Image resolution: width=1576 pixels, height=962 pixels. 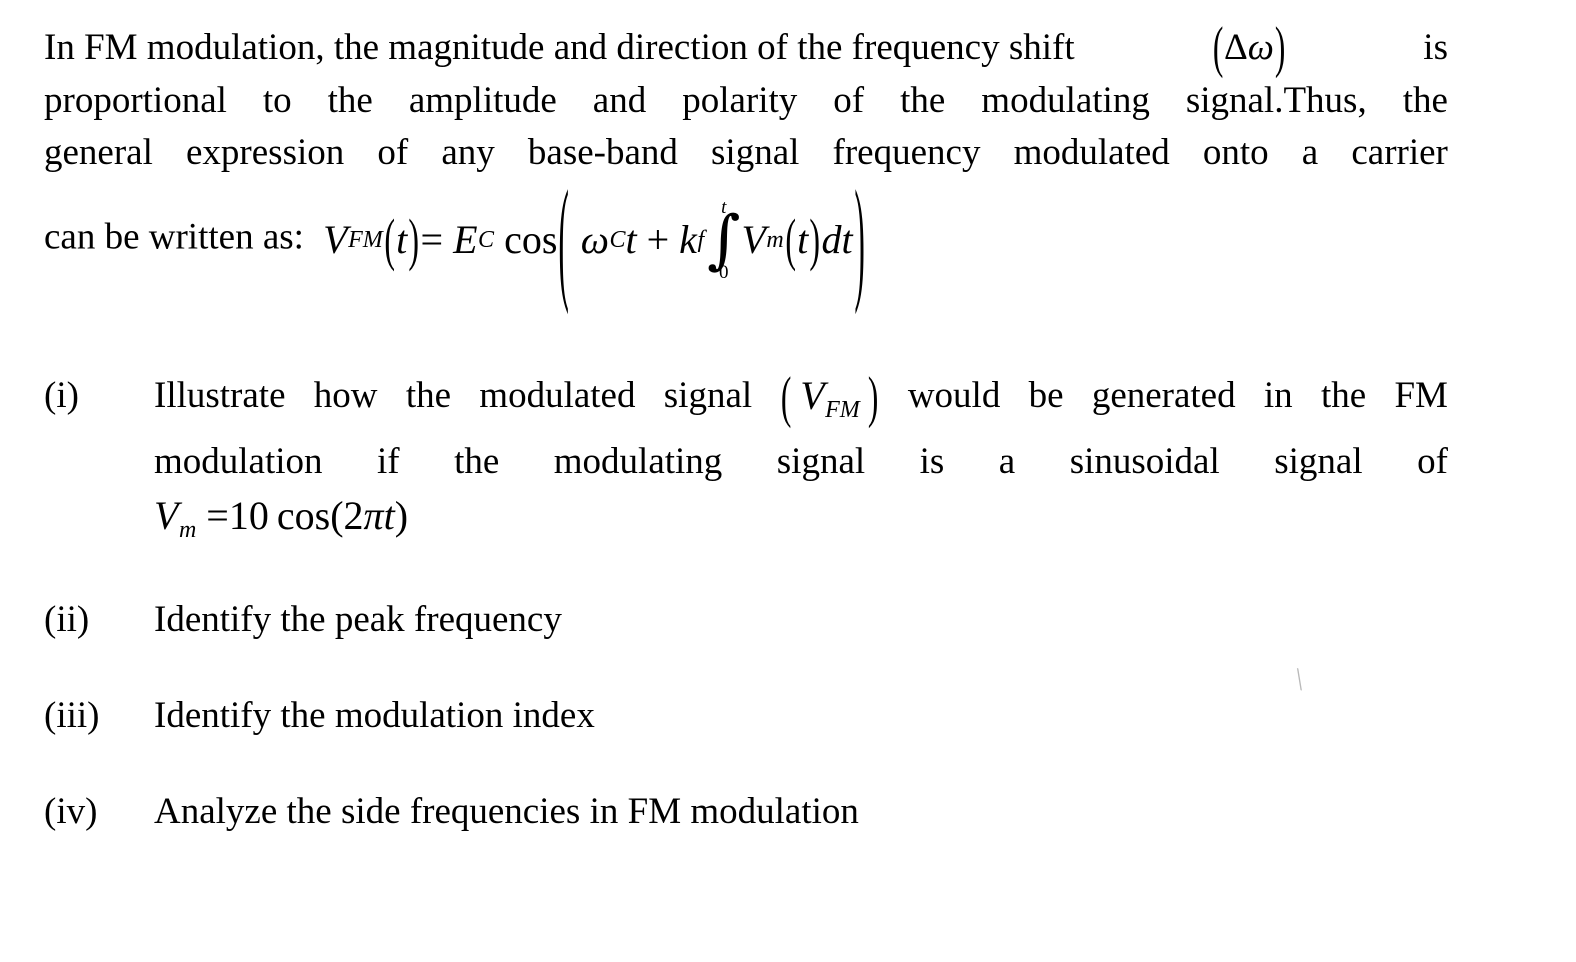 I want to click on item-iii-text: Identify the modulation index, so click(x=374, y=715).